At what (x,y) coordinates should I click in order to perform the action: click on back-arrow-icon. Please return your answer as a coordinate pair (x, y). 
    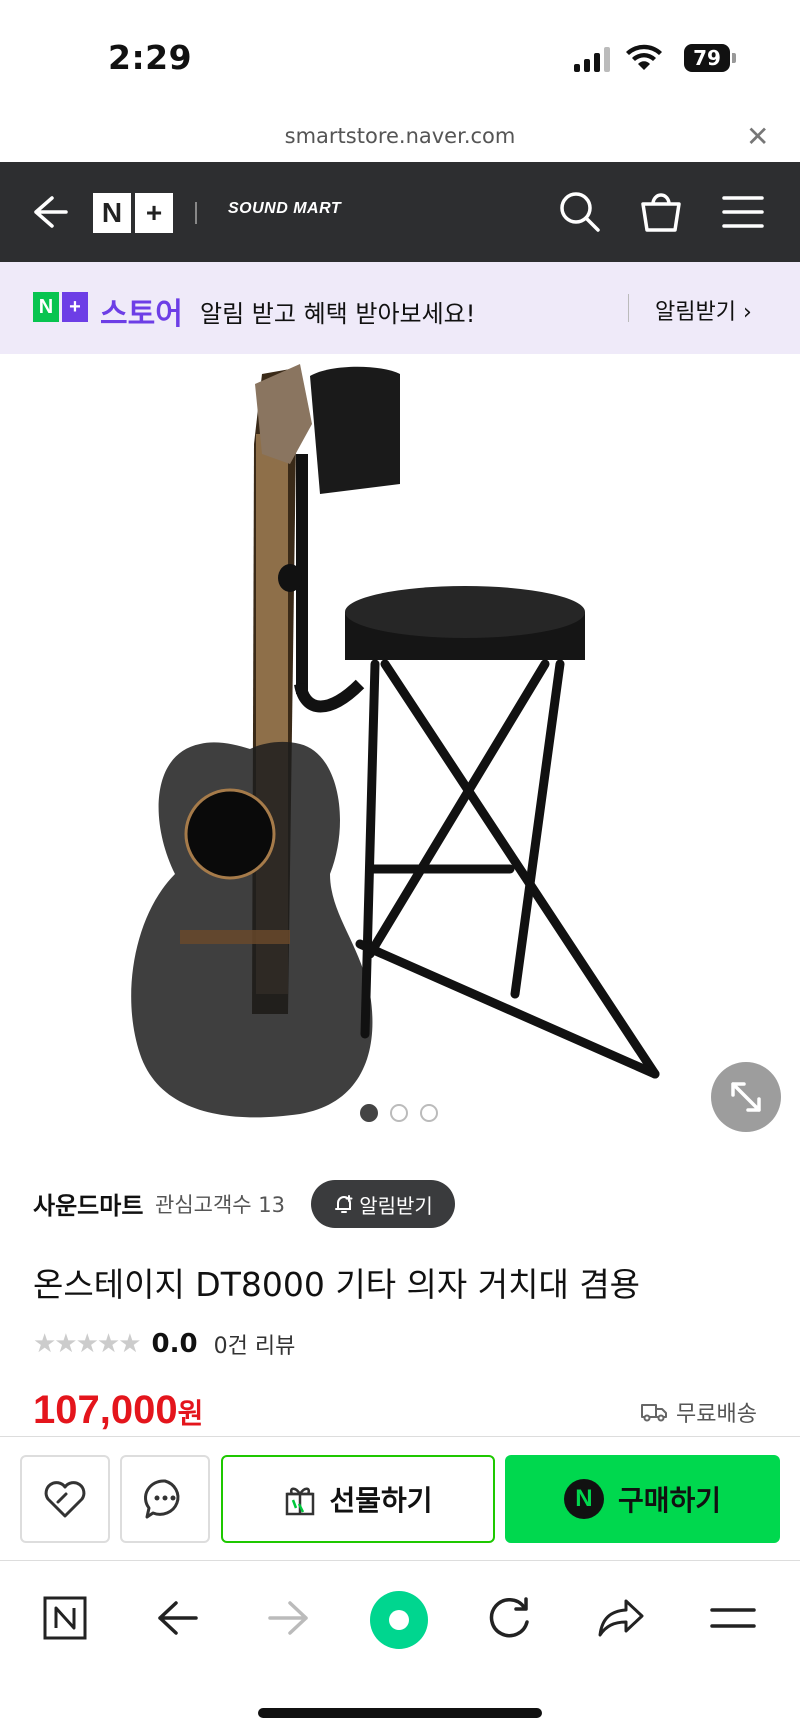
    Looking at the image, I should click on (50, 212).